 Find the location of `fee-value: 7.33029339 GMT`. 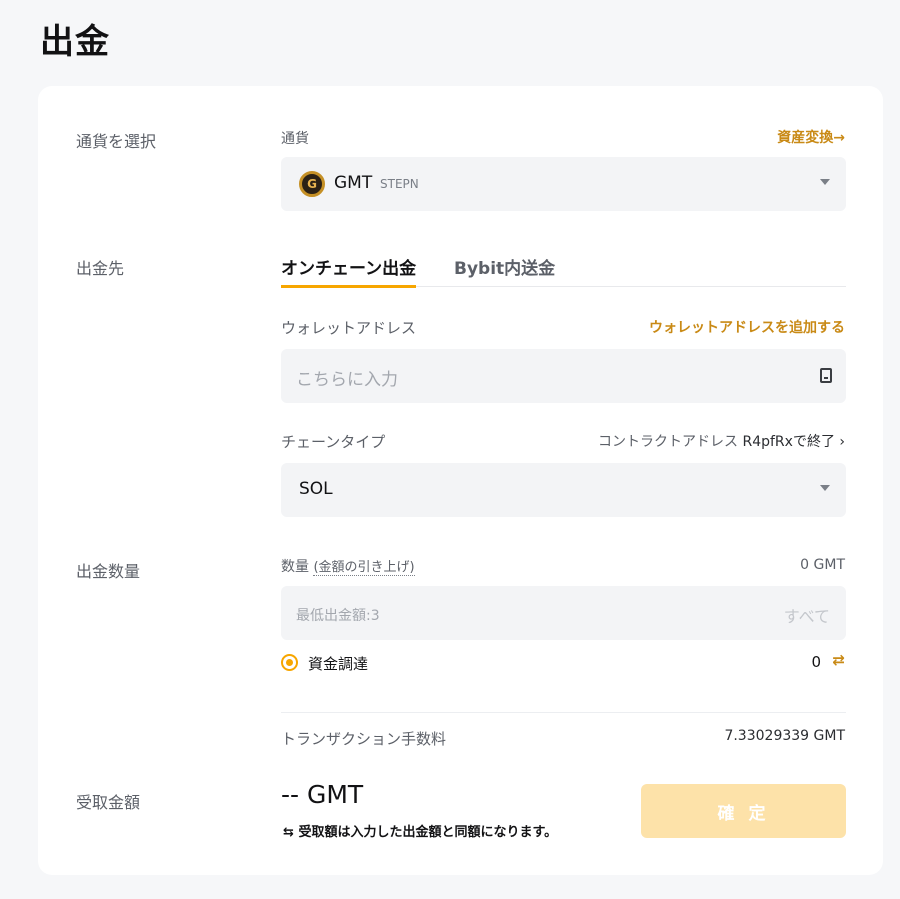

fee-value: 7.33029339 GMT is located at coordinates (784, 736).